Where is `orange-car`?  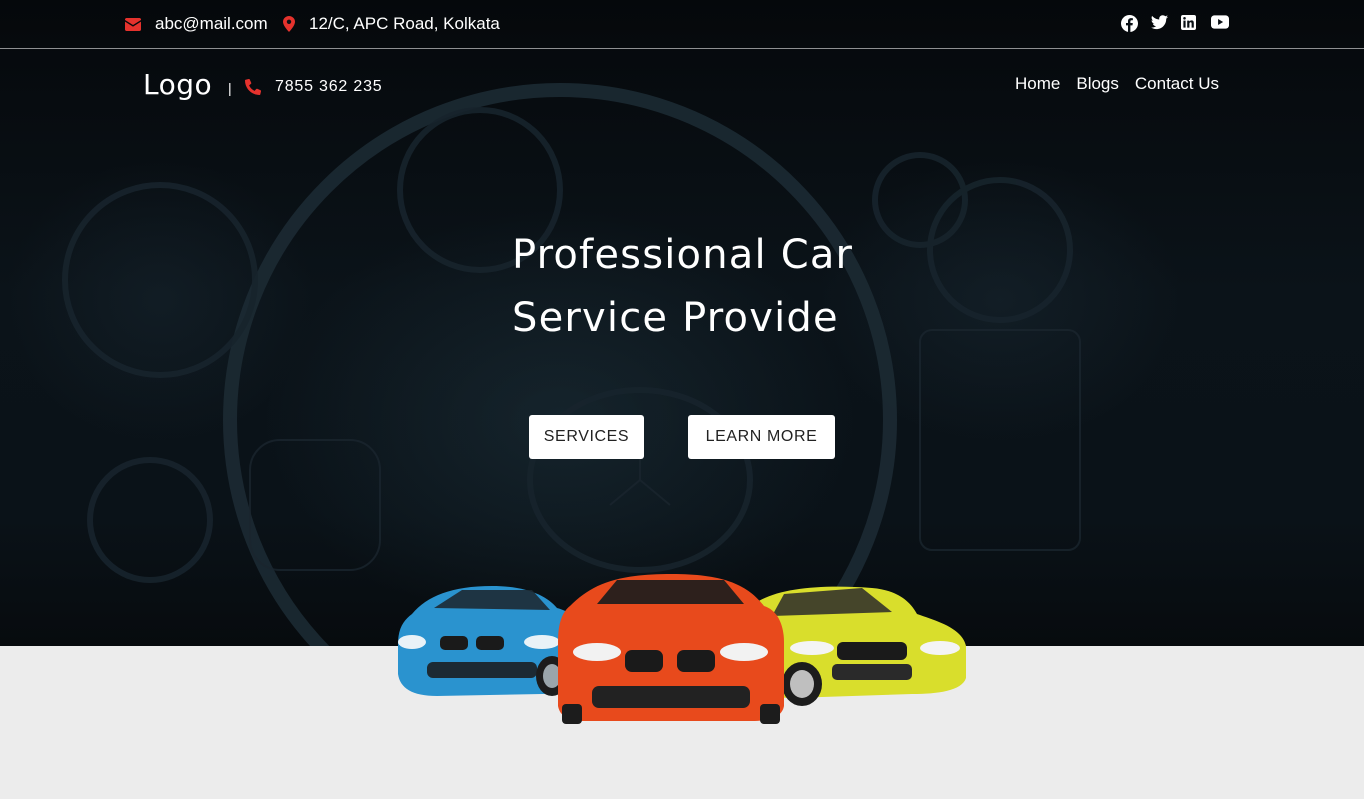 orange-car is located at coordinates (671, 649).